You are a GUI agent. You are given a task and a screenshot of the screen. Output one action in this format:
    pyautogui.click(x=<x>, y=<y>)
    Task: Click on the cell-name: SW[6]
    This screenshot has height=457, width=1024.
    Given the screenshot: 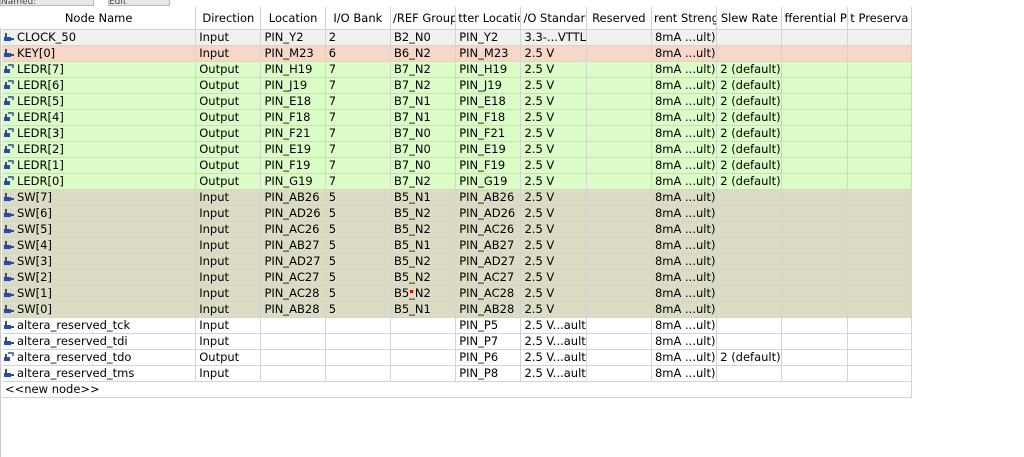 What is the action you would take?
    pyautogui.click(x=99, y=213)
    